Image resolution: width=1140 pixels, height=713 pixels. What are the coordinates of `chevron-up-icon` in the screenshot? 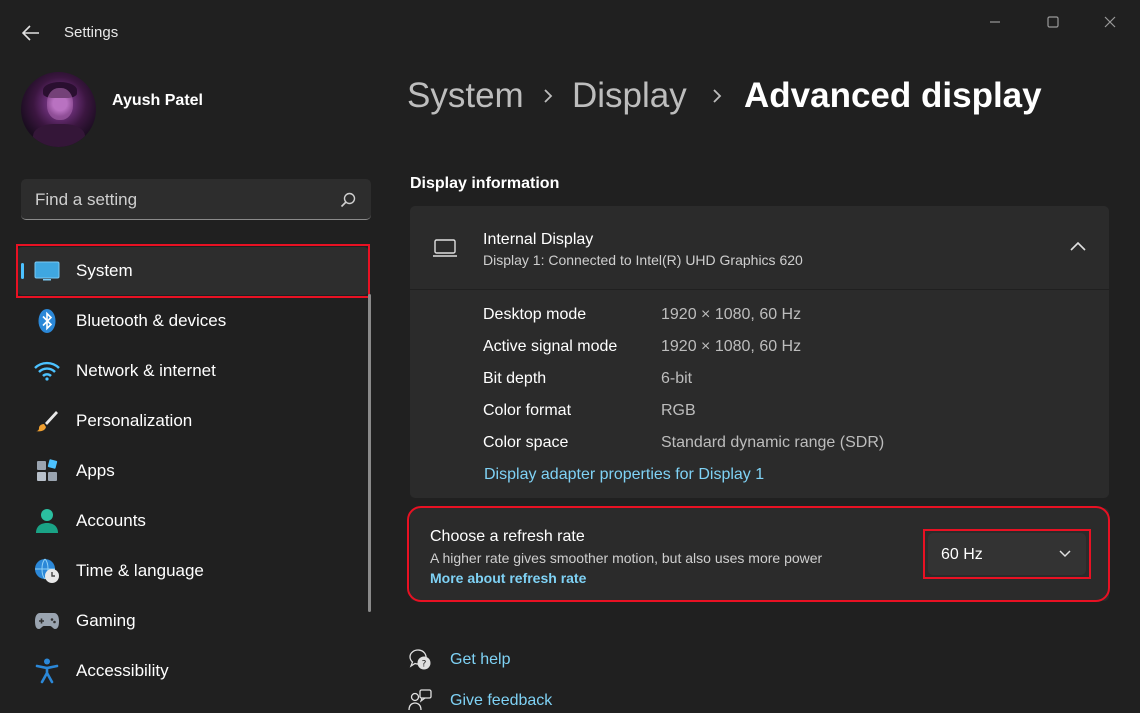 It's located at (1078, 247).